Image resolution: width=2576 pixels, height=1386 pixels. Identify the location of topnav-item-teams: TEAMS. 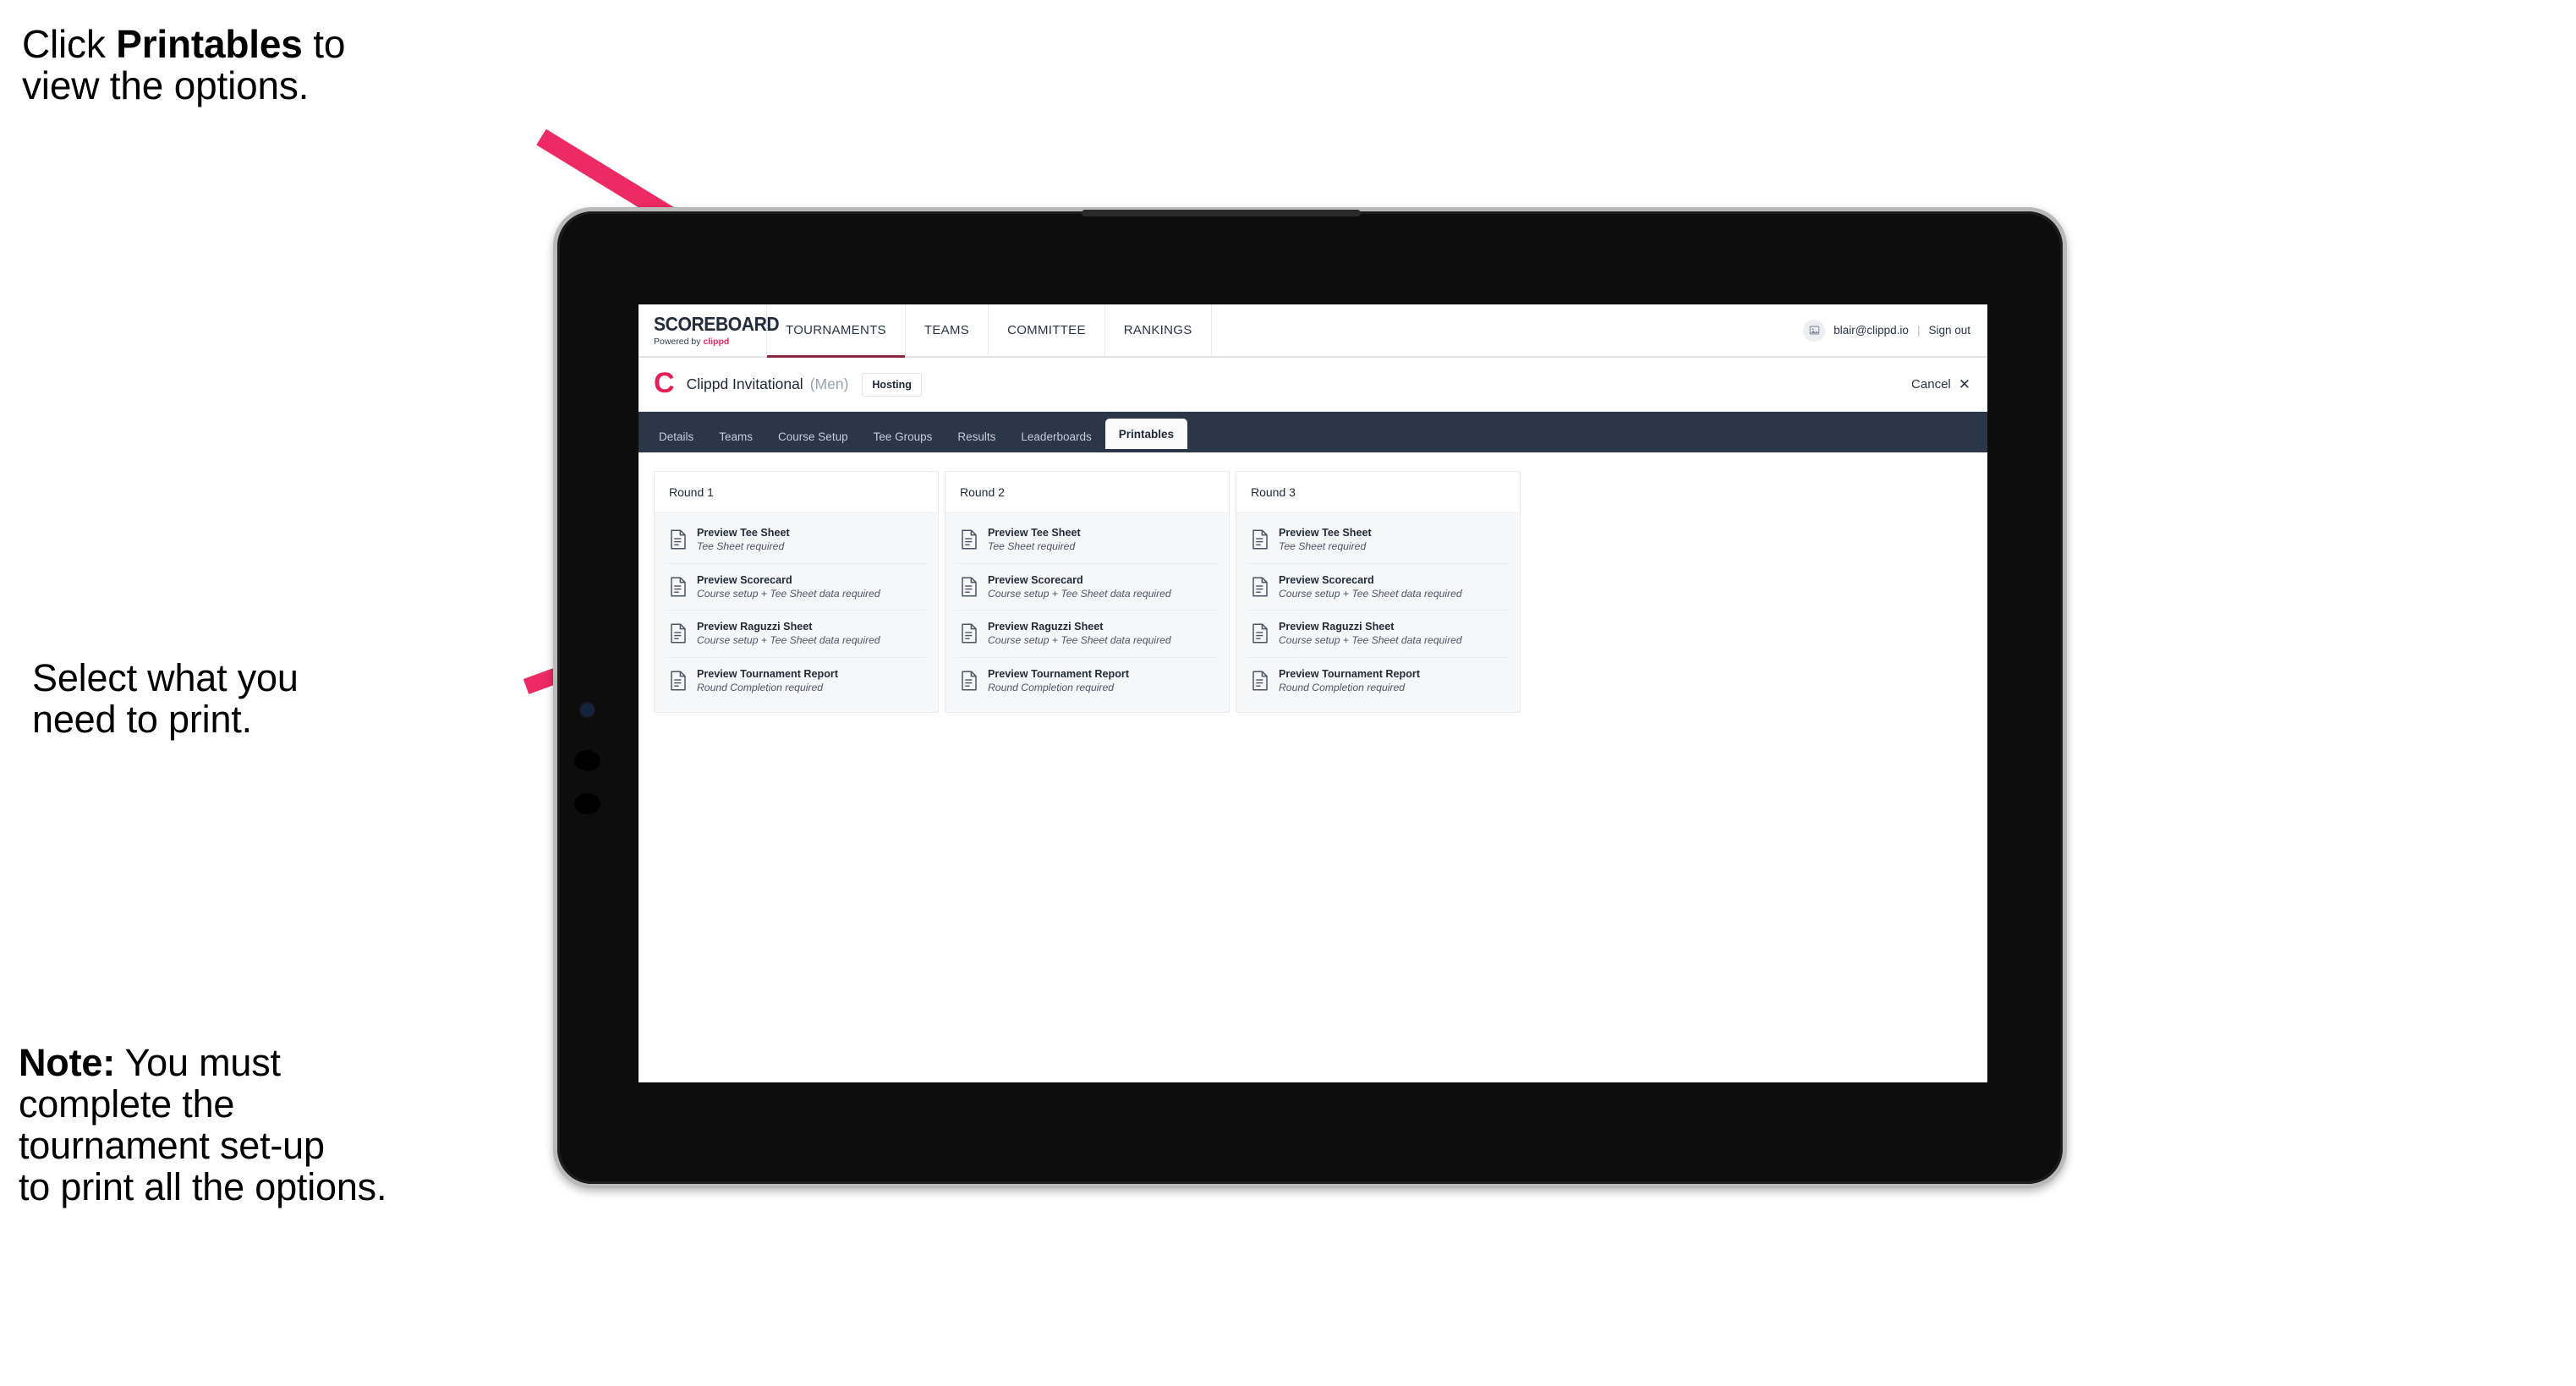
(947, 330).